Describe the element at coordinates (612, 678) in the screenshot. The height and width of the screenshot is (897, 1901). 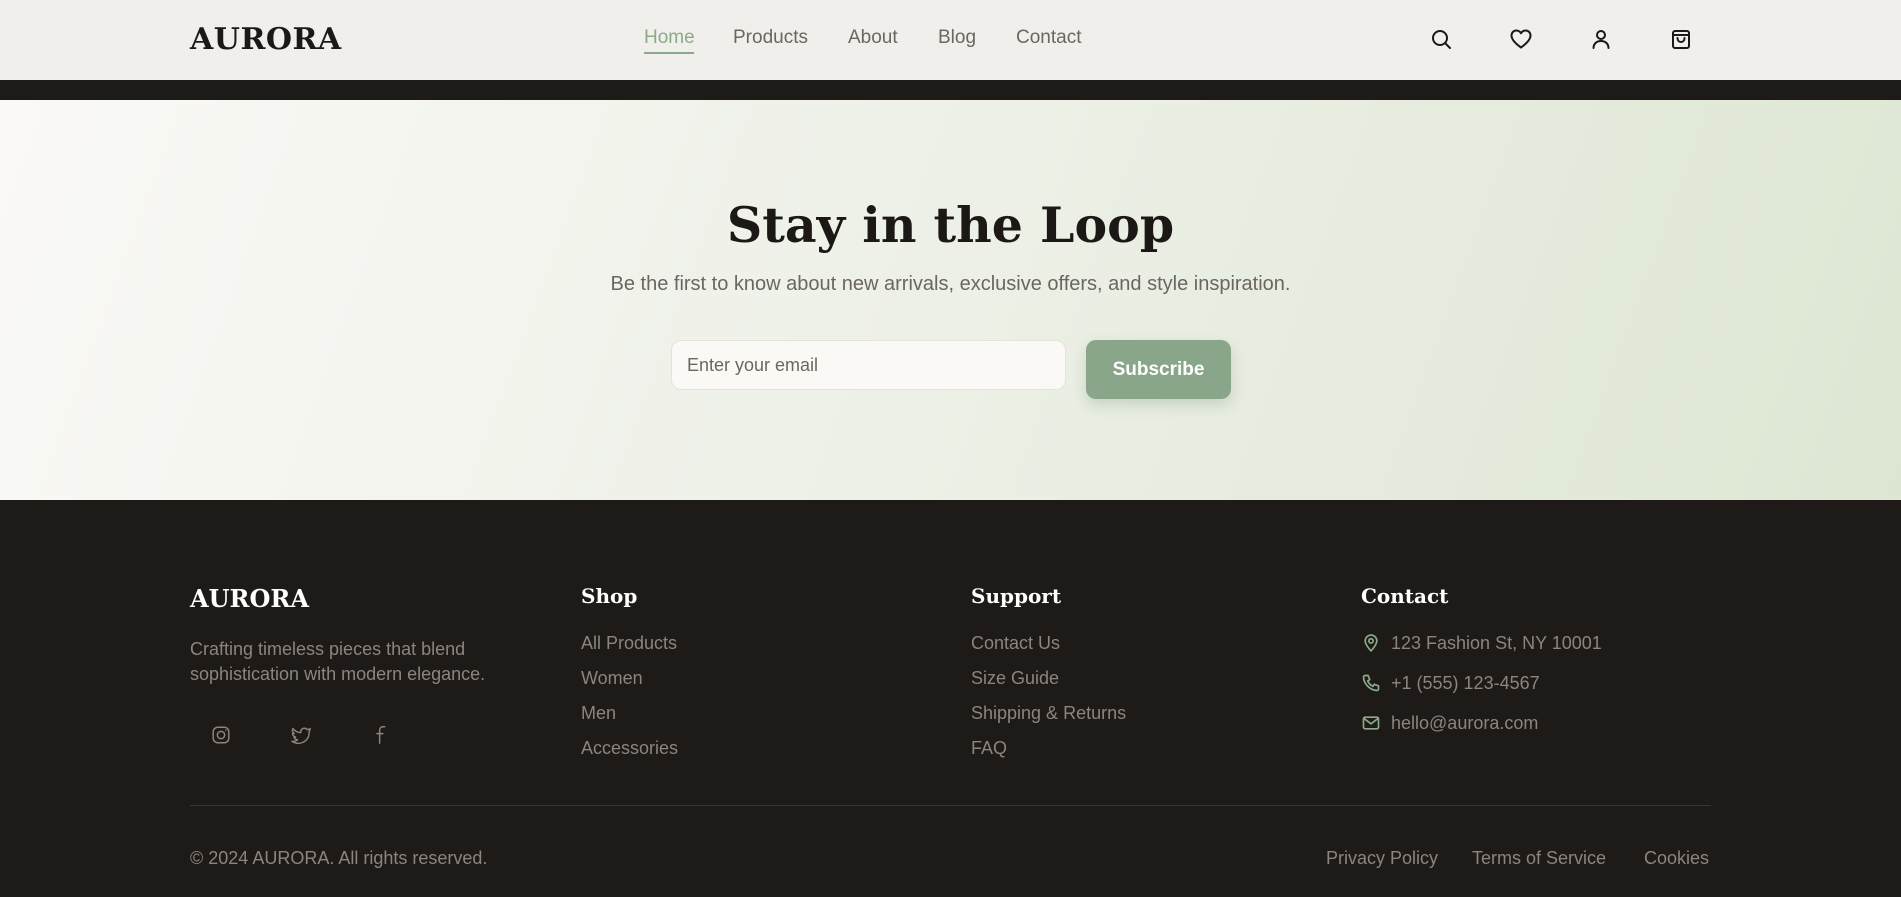
I see `footer-link-women: Women` at that location.